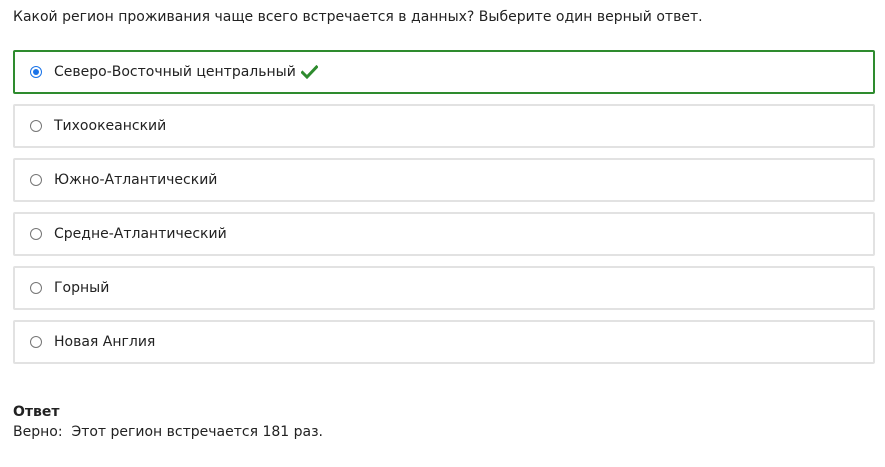 The width and height of the screenshot is (885, 467). Describe the element at coordinates (444, 288) in the screenshot. I see `option-mountain: Горный` at that location.